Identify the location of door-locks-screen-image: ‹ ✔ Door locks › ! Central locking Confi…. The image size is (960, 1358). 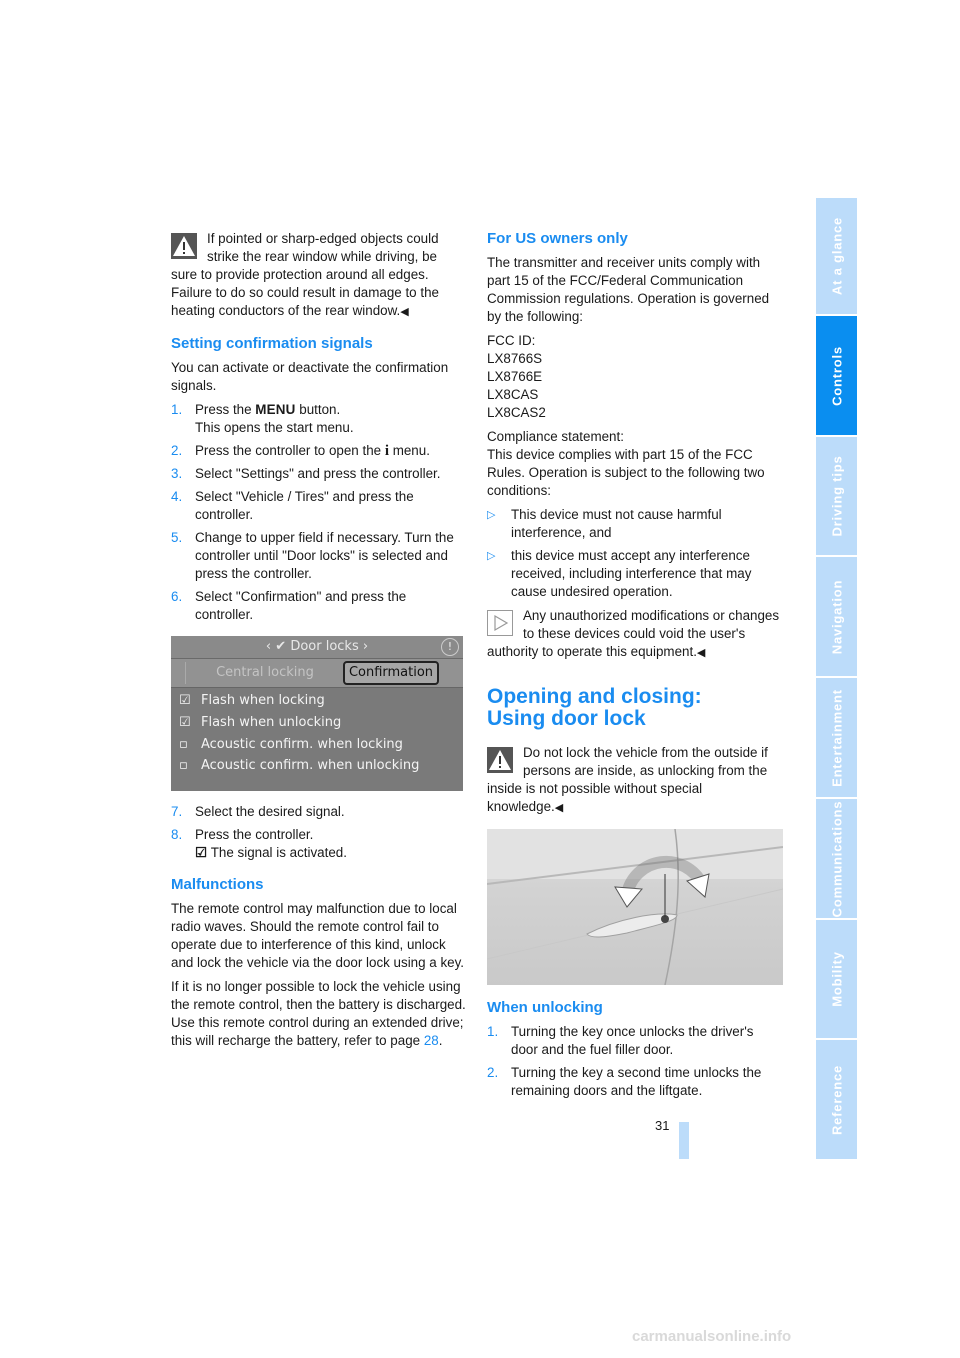
(317, 713).